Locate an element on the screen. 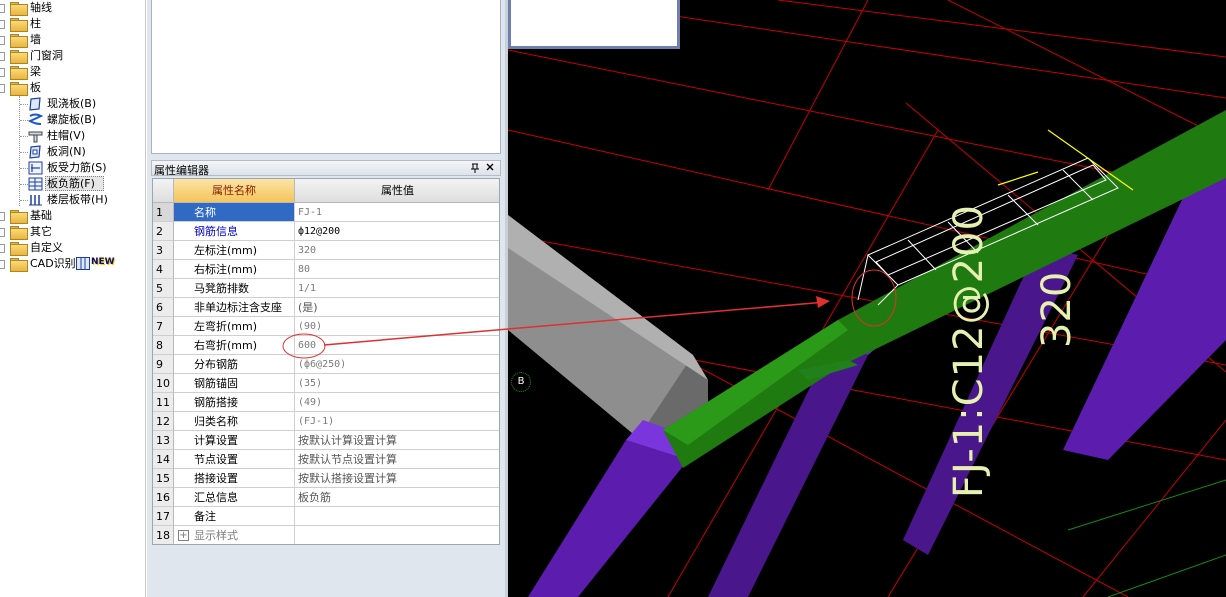  property-name: 节点设置 is located at coordinates (234, 459).